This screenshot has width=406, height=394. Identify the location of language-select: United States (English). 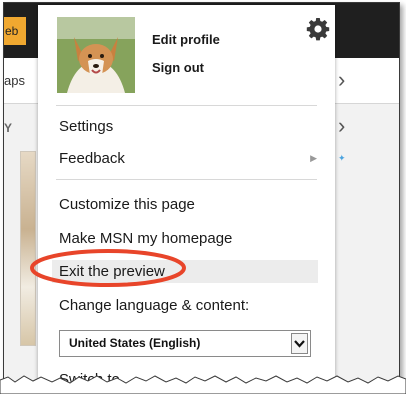
(185, 343).